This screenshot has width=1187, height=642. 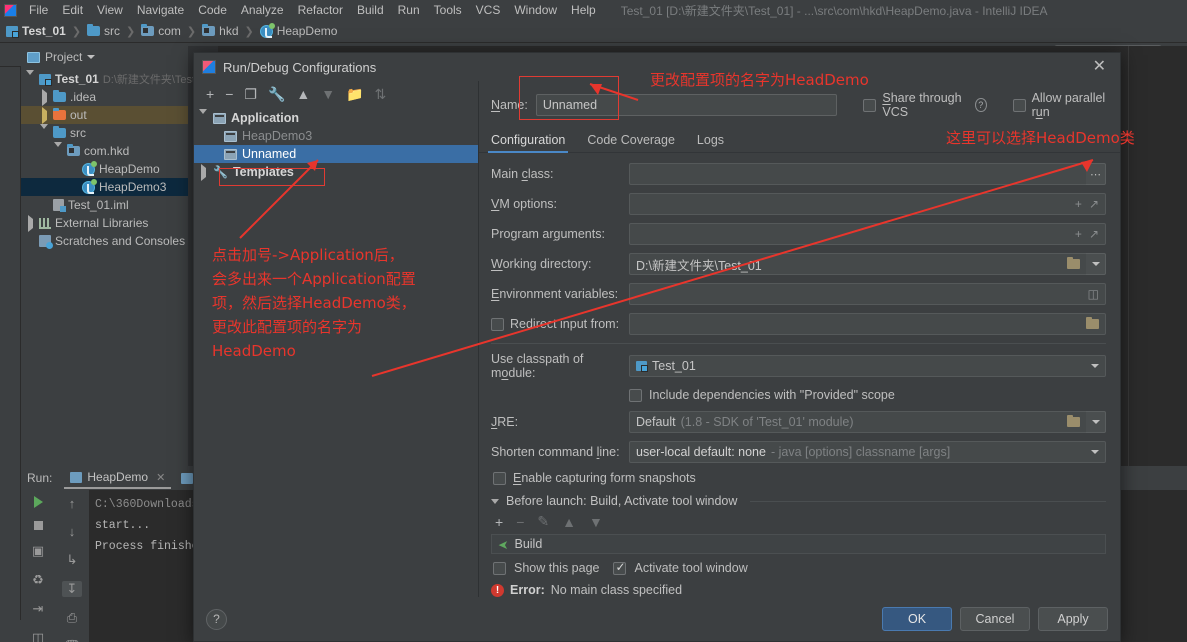 What do you see at coordinates (320, 10) in the screenshot?
I see `menu-item-refactor: Refactor` at bounding box center [320, 10].